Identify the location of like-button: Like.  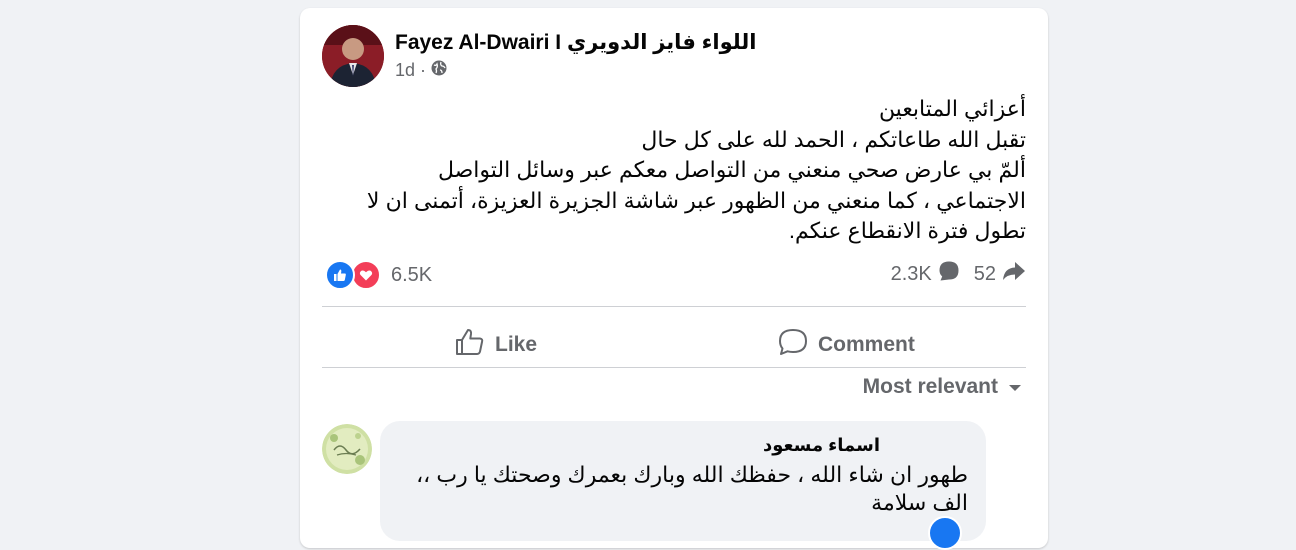
(496, 345).